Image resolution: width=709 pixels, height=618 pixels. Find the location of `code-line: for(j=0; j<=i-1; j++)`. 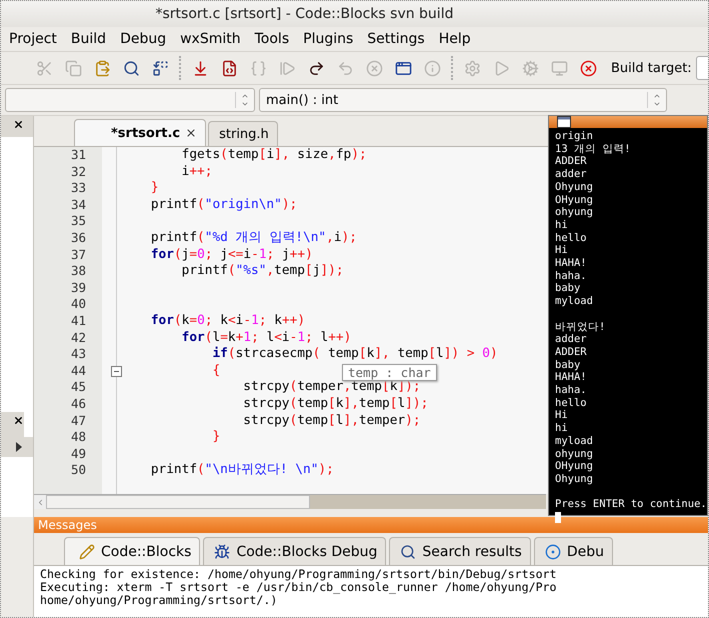

code-line: for(j=0; j<=i-1; j++) is located at coordinates (231, 254).